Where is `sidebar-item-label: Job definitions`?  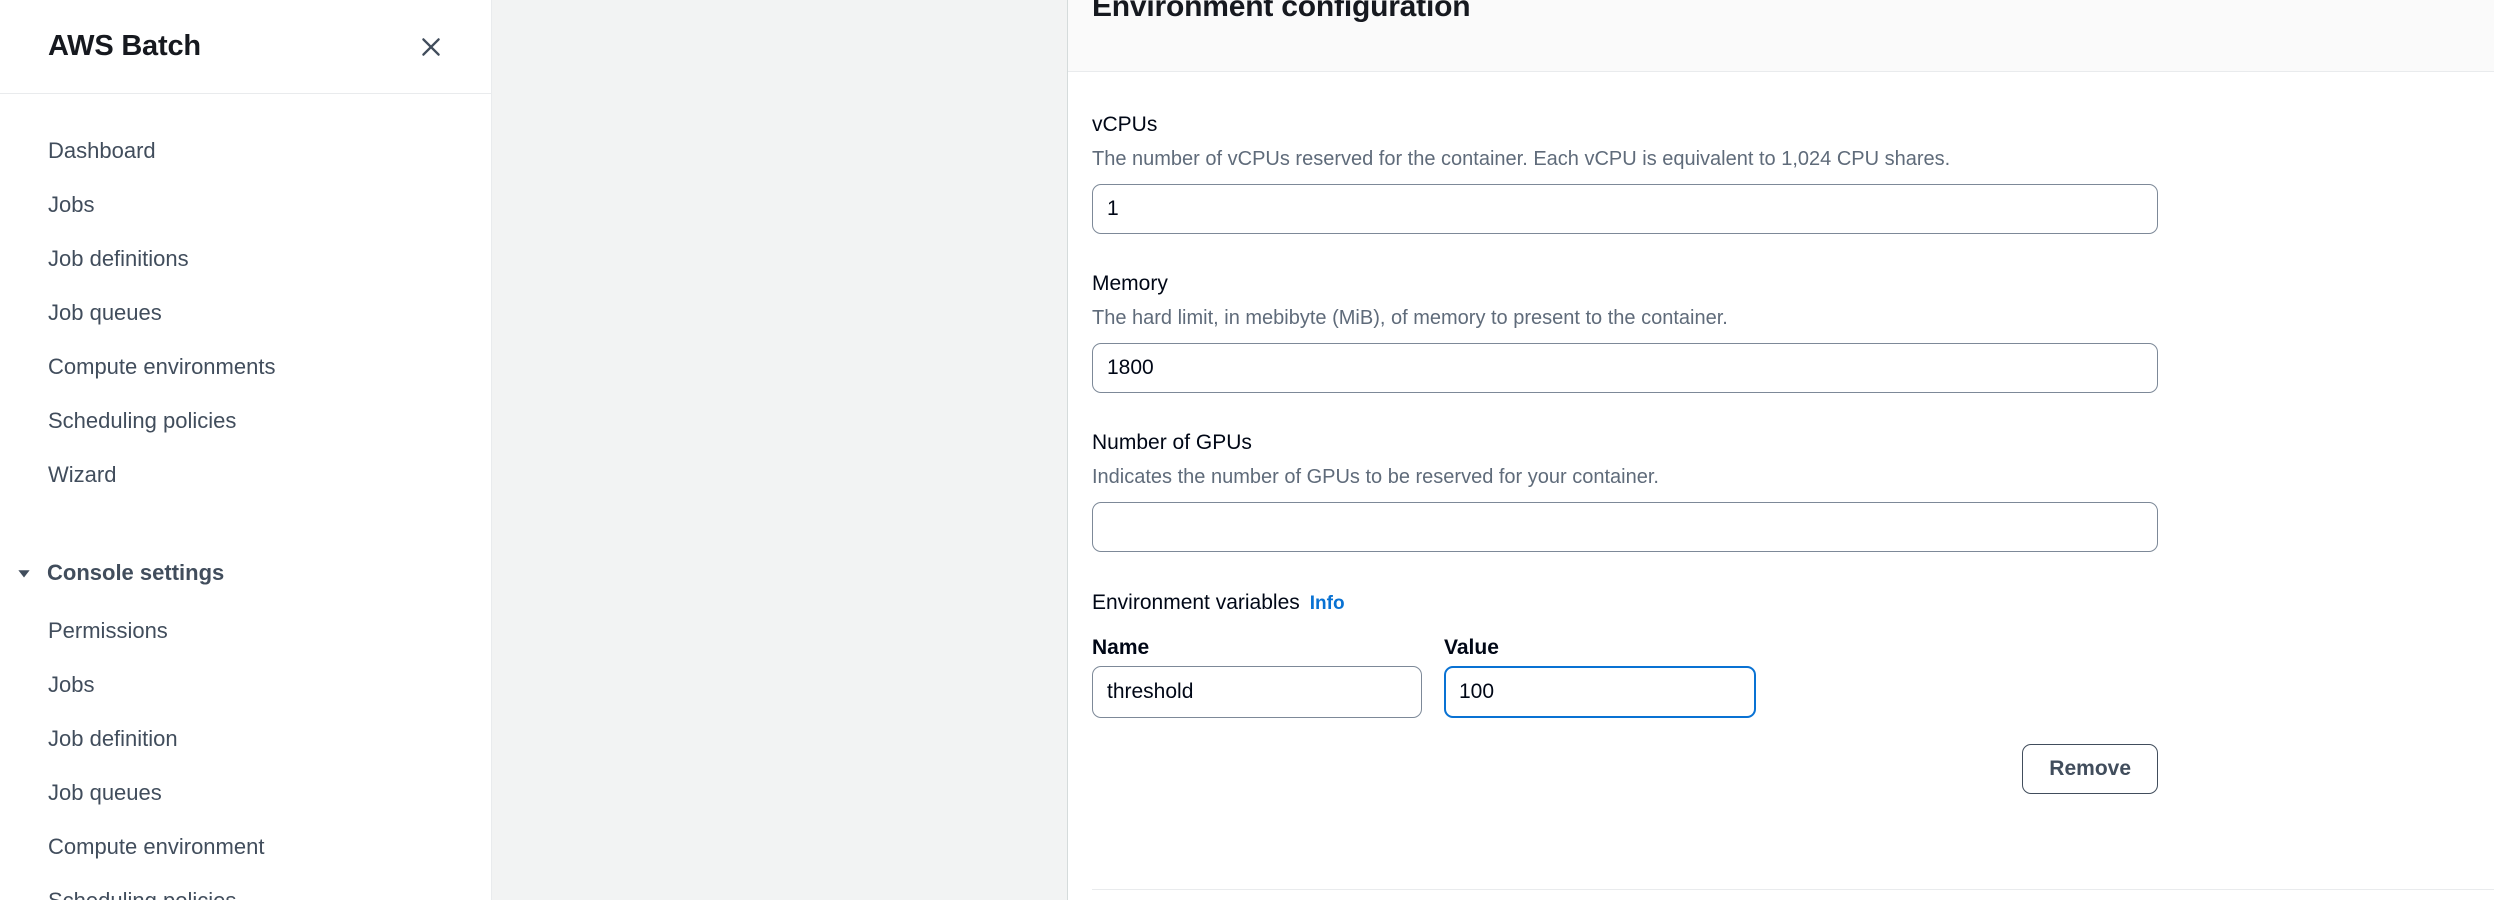
sidebar-item-label: Job definitions is located at coordinates (118, 258).